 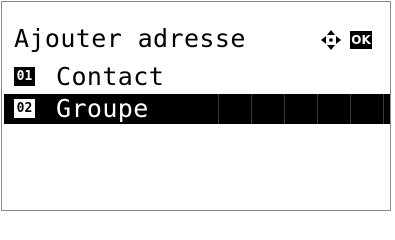 What do you see at coordinates (130, 38) in the screenshot?
I see `page-title: Ajouter adresse` at bounding box center [130, 38].